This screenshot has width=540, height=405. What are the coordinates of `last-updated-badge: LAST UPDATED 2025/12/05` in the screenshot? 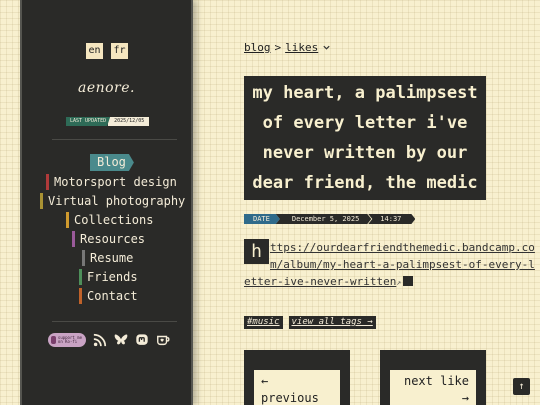 It's located at (108, 121).